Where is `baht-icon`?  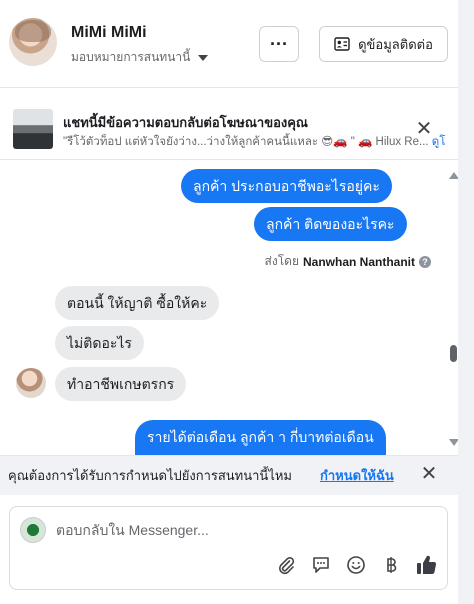 baht-icon is located at coordinates (391, 565).